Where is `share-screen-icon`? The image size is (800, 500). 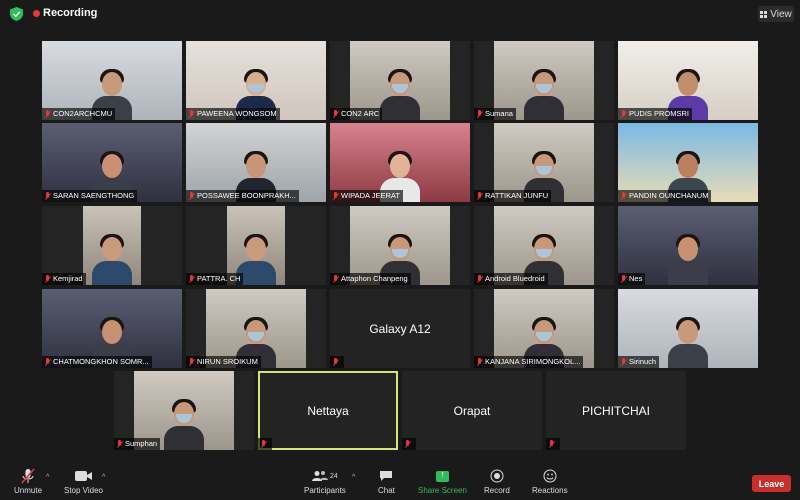 share-screen-icon is located at coordinates (442, 475).